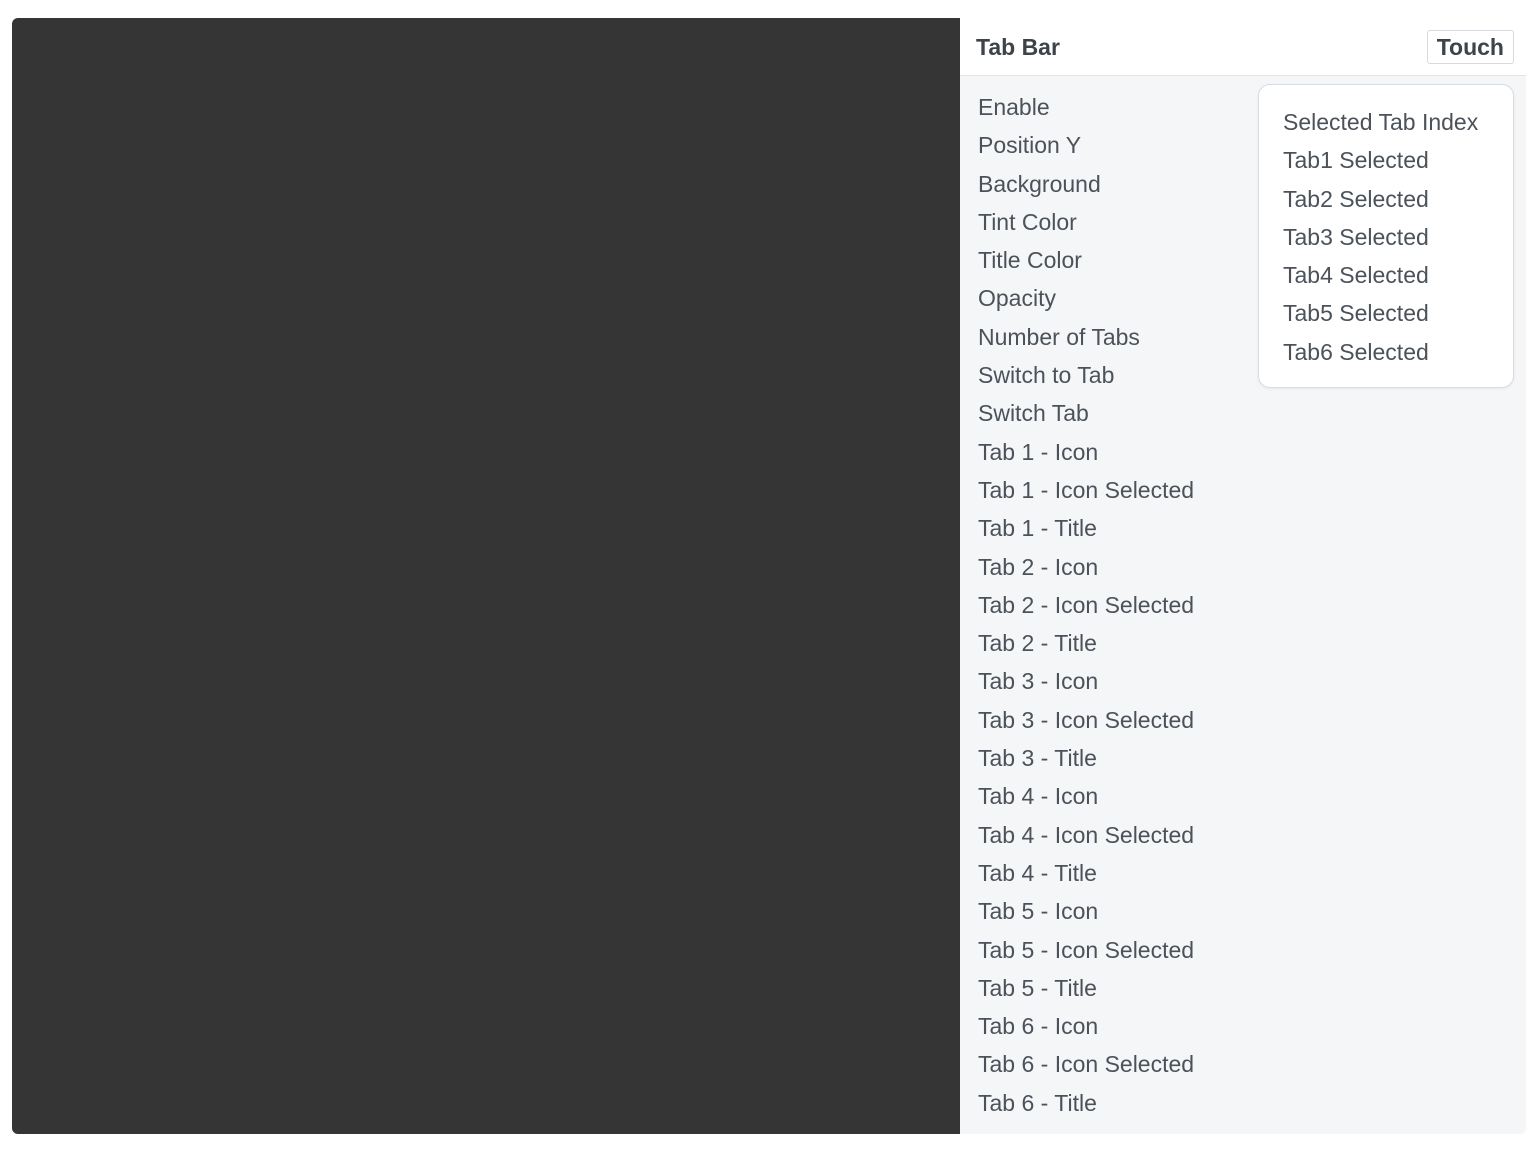  Describe the element at coordinates (1086, 222) in the screenshot. I see `property-item: Tint Color` at that location.